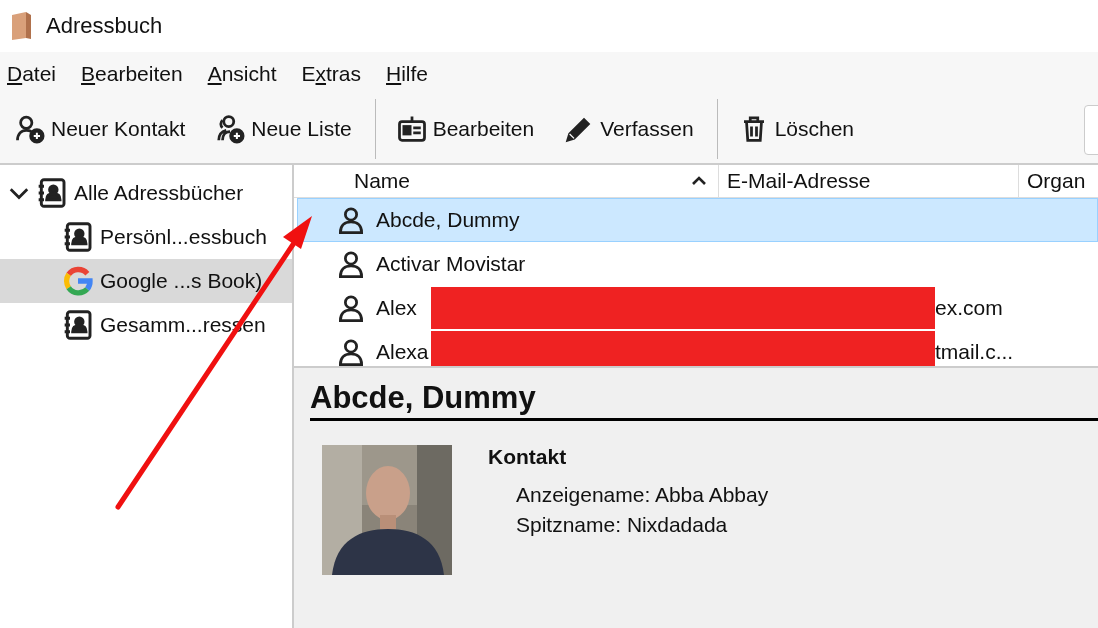 Image resolution: width=1098 pixels, height=628 pixels. Describe the element at coordinates (104, 26) in the screenshot. I see `window-title: Adressbuch` at that location.